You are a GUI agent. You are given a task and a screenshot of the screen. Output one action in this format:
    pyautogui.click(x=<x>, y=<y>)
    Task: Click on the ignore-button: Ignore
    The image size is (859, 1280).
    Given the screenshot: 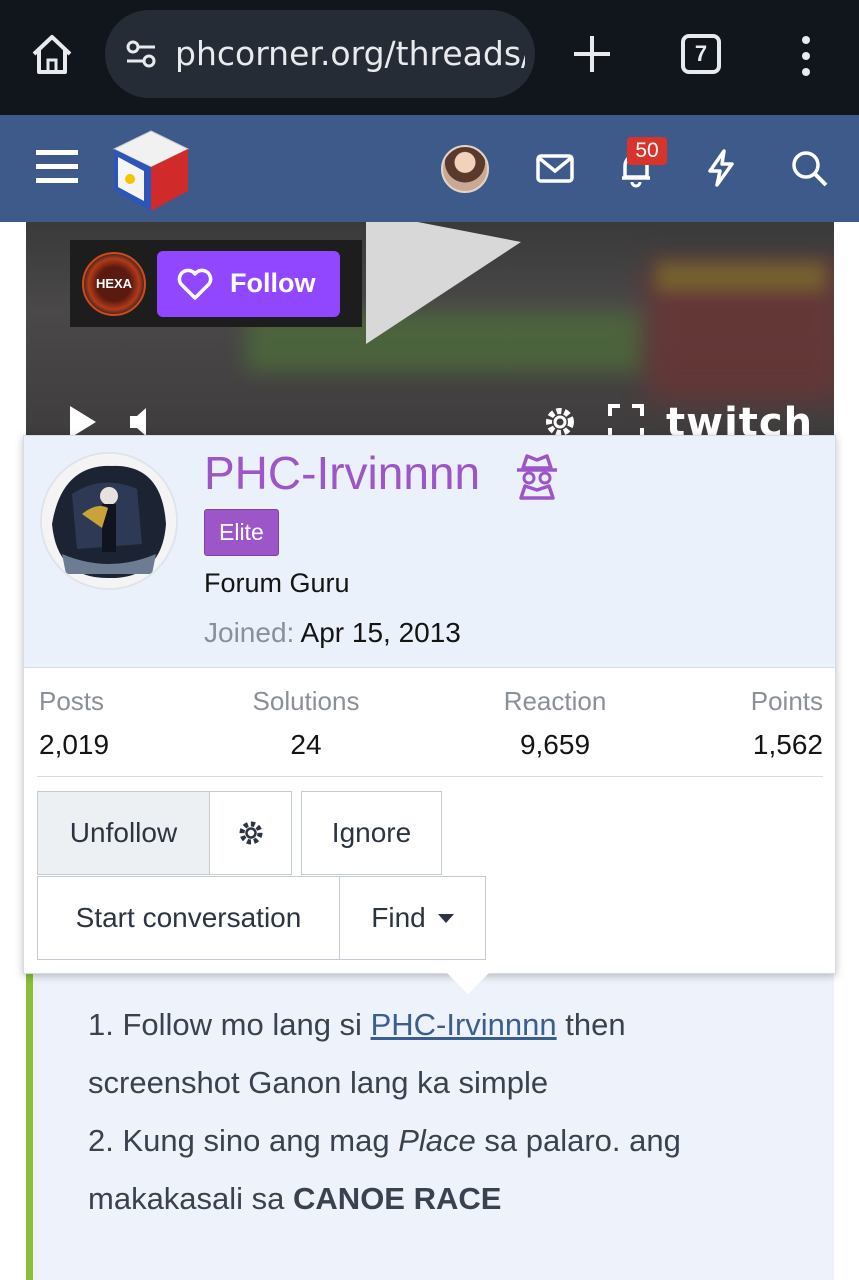 What is the action you would take?
    pyautogui.click(x=371, y=833)
    